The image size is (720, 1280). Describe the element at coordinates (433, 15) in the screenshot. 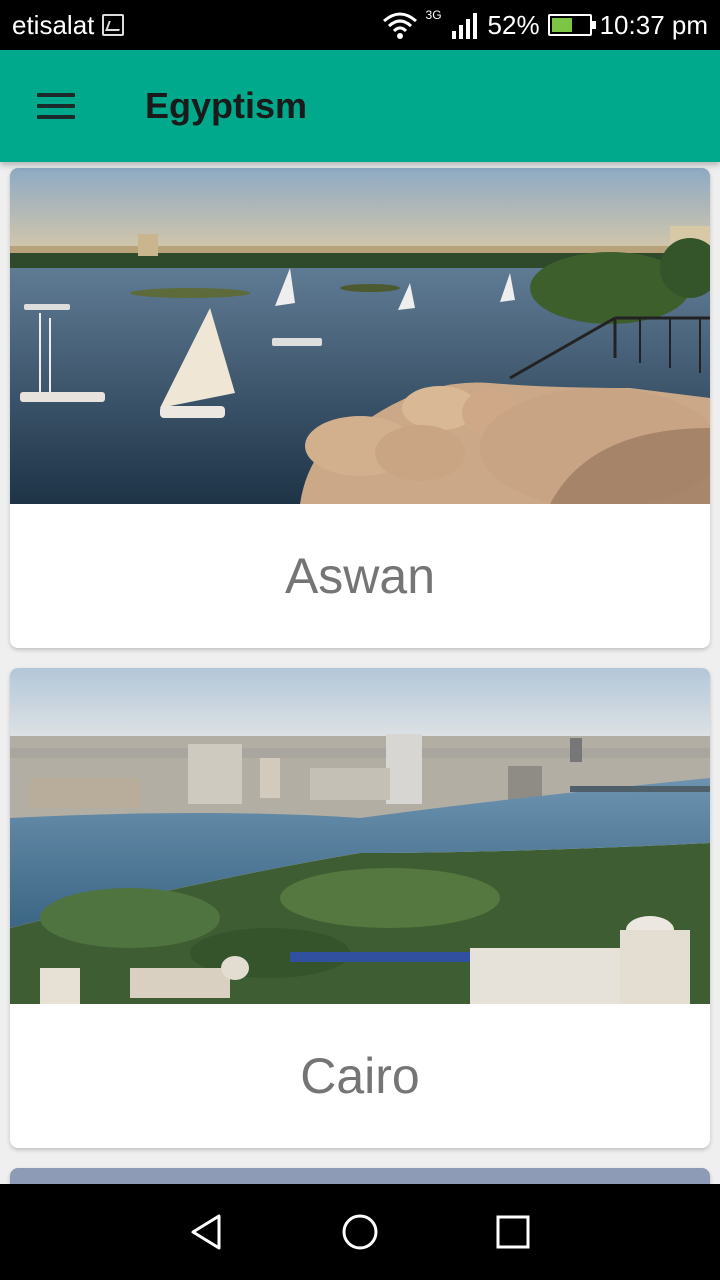

I see `network-type: 3G` at that location.